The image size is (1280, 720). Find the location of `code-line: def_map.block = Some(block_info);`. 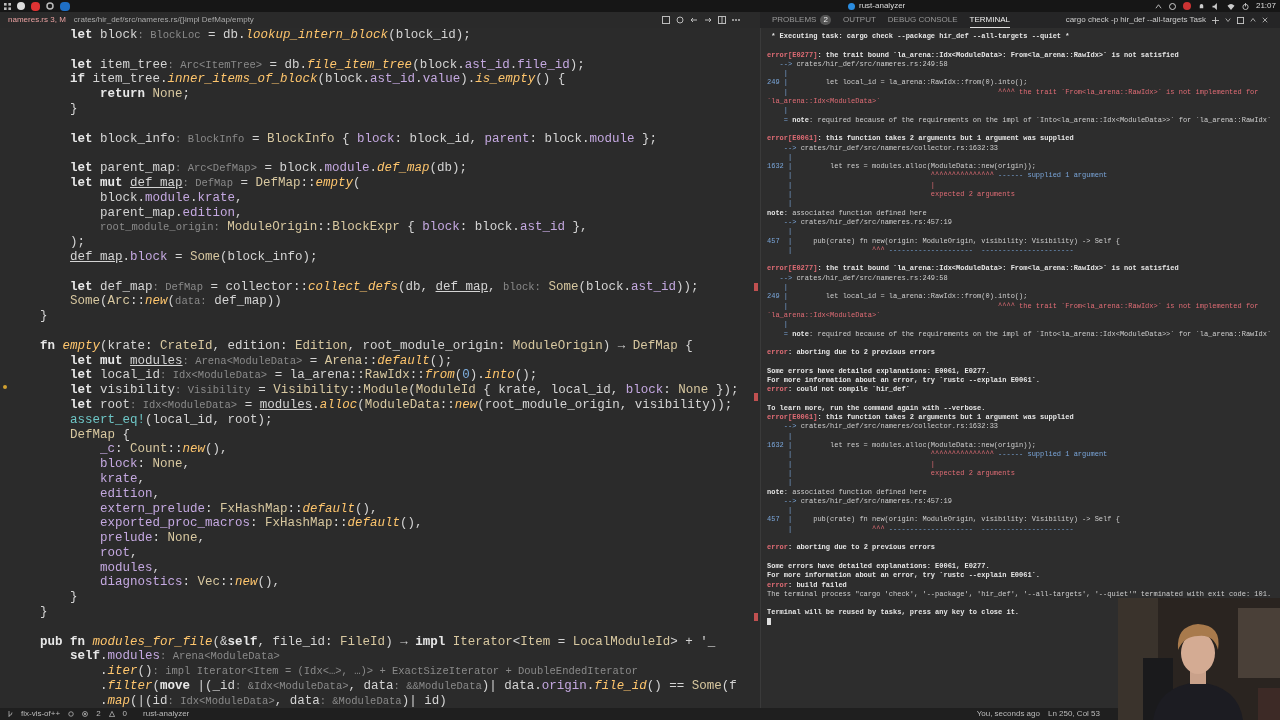

code-line: def_map.block = Some(block_info); is located at coordinates (193, 257).